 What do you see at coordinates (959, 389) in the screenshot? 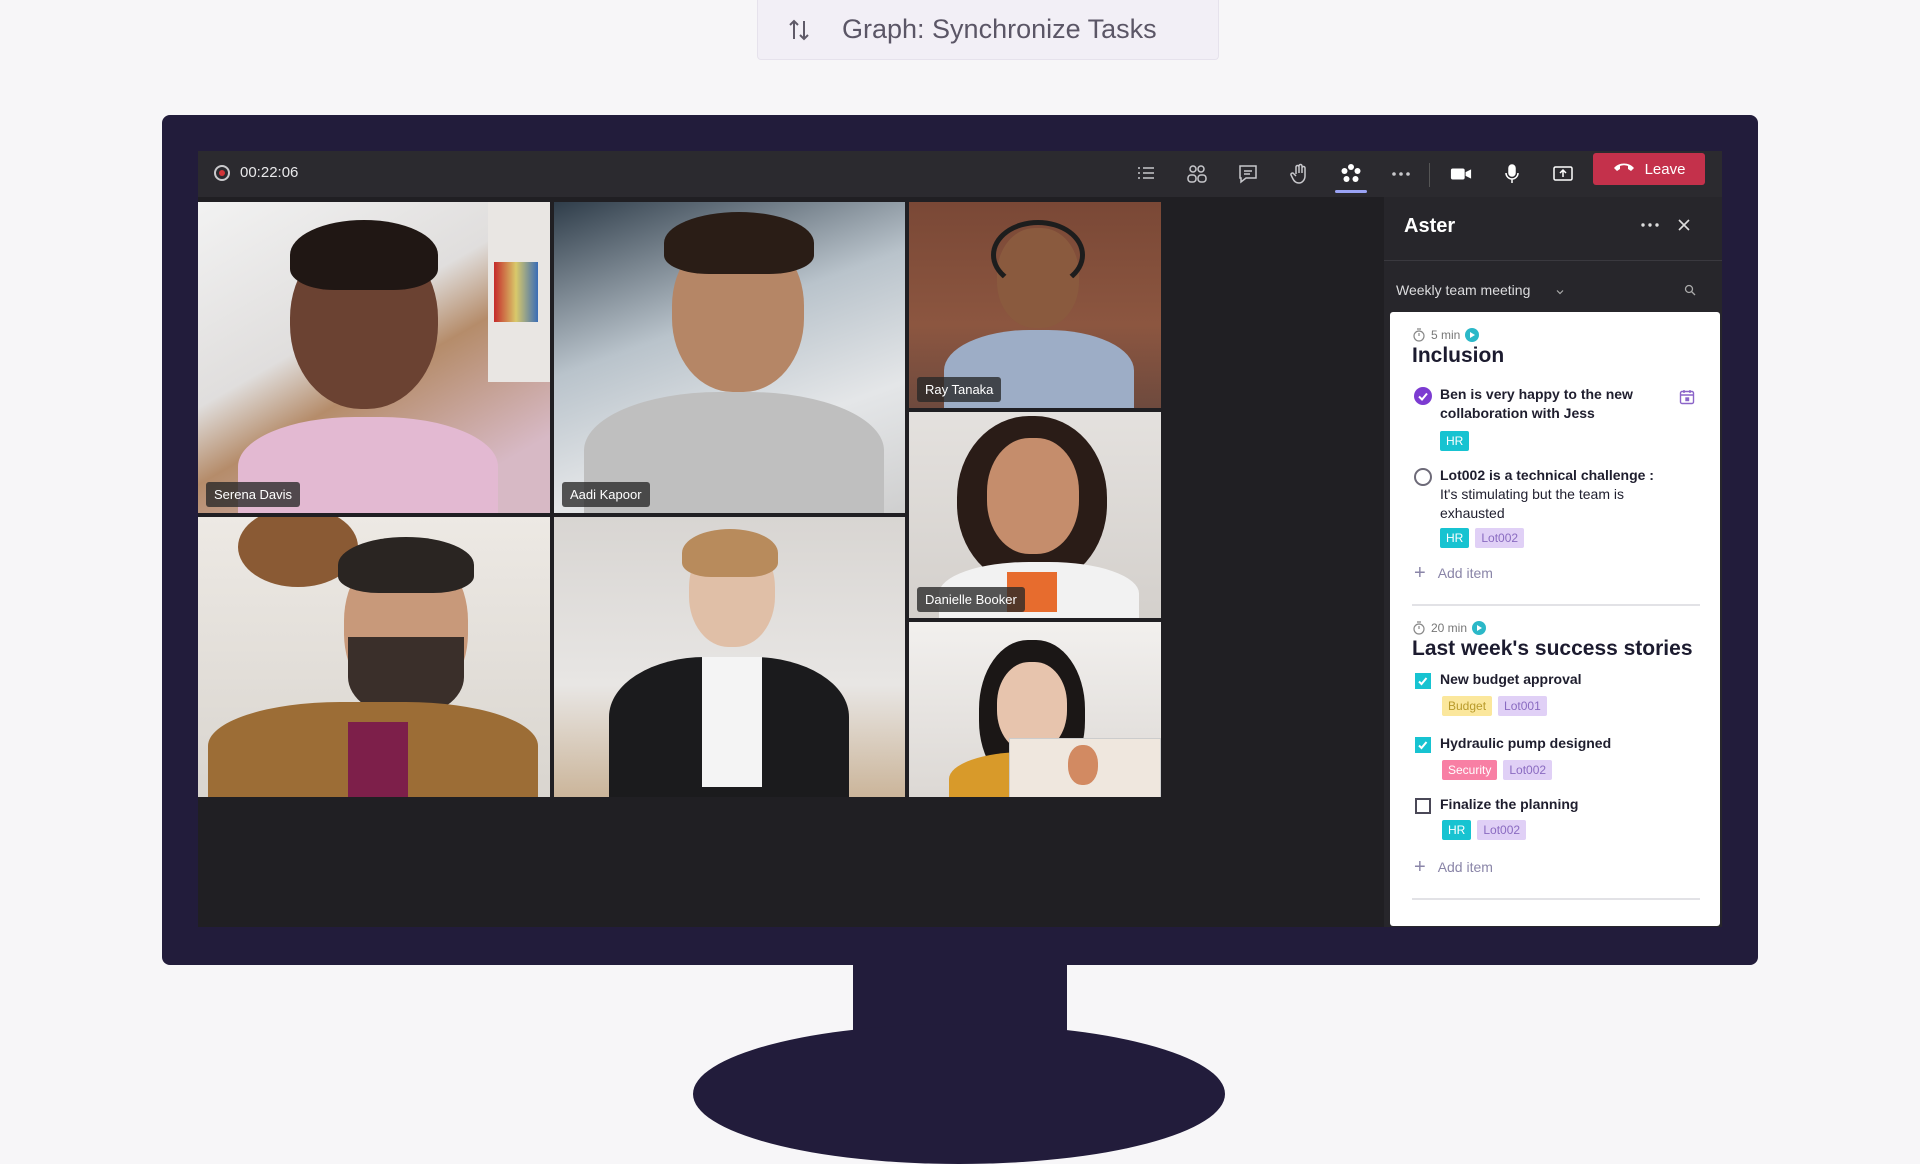
I see `participant-name: Ray Tanaka` at bounding box center [959, 389].